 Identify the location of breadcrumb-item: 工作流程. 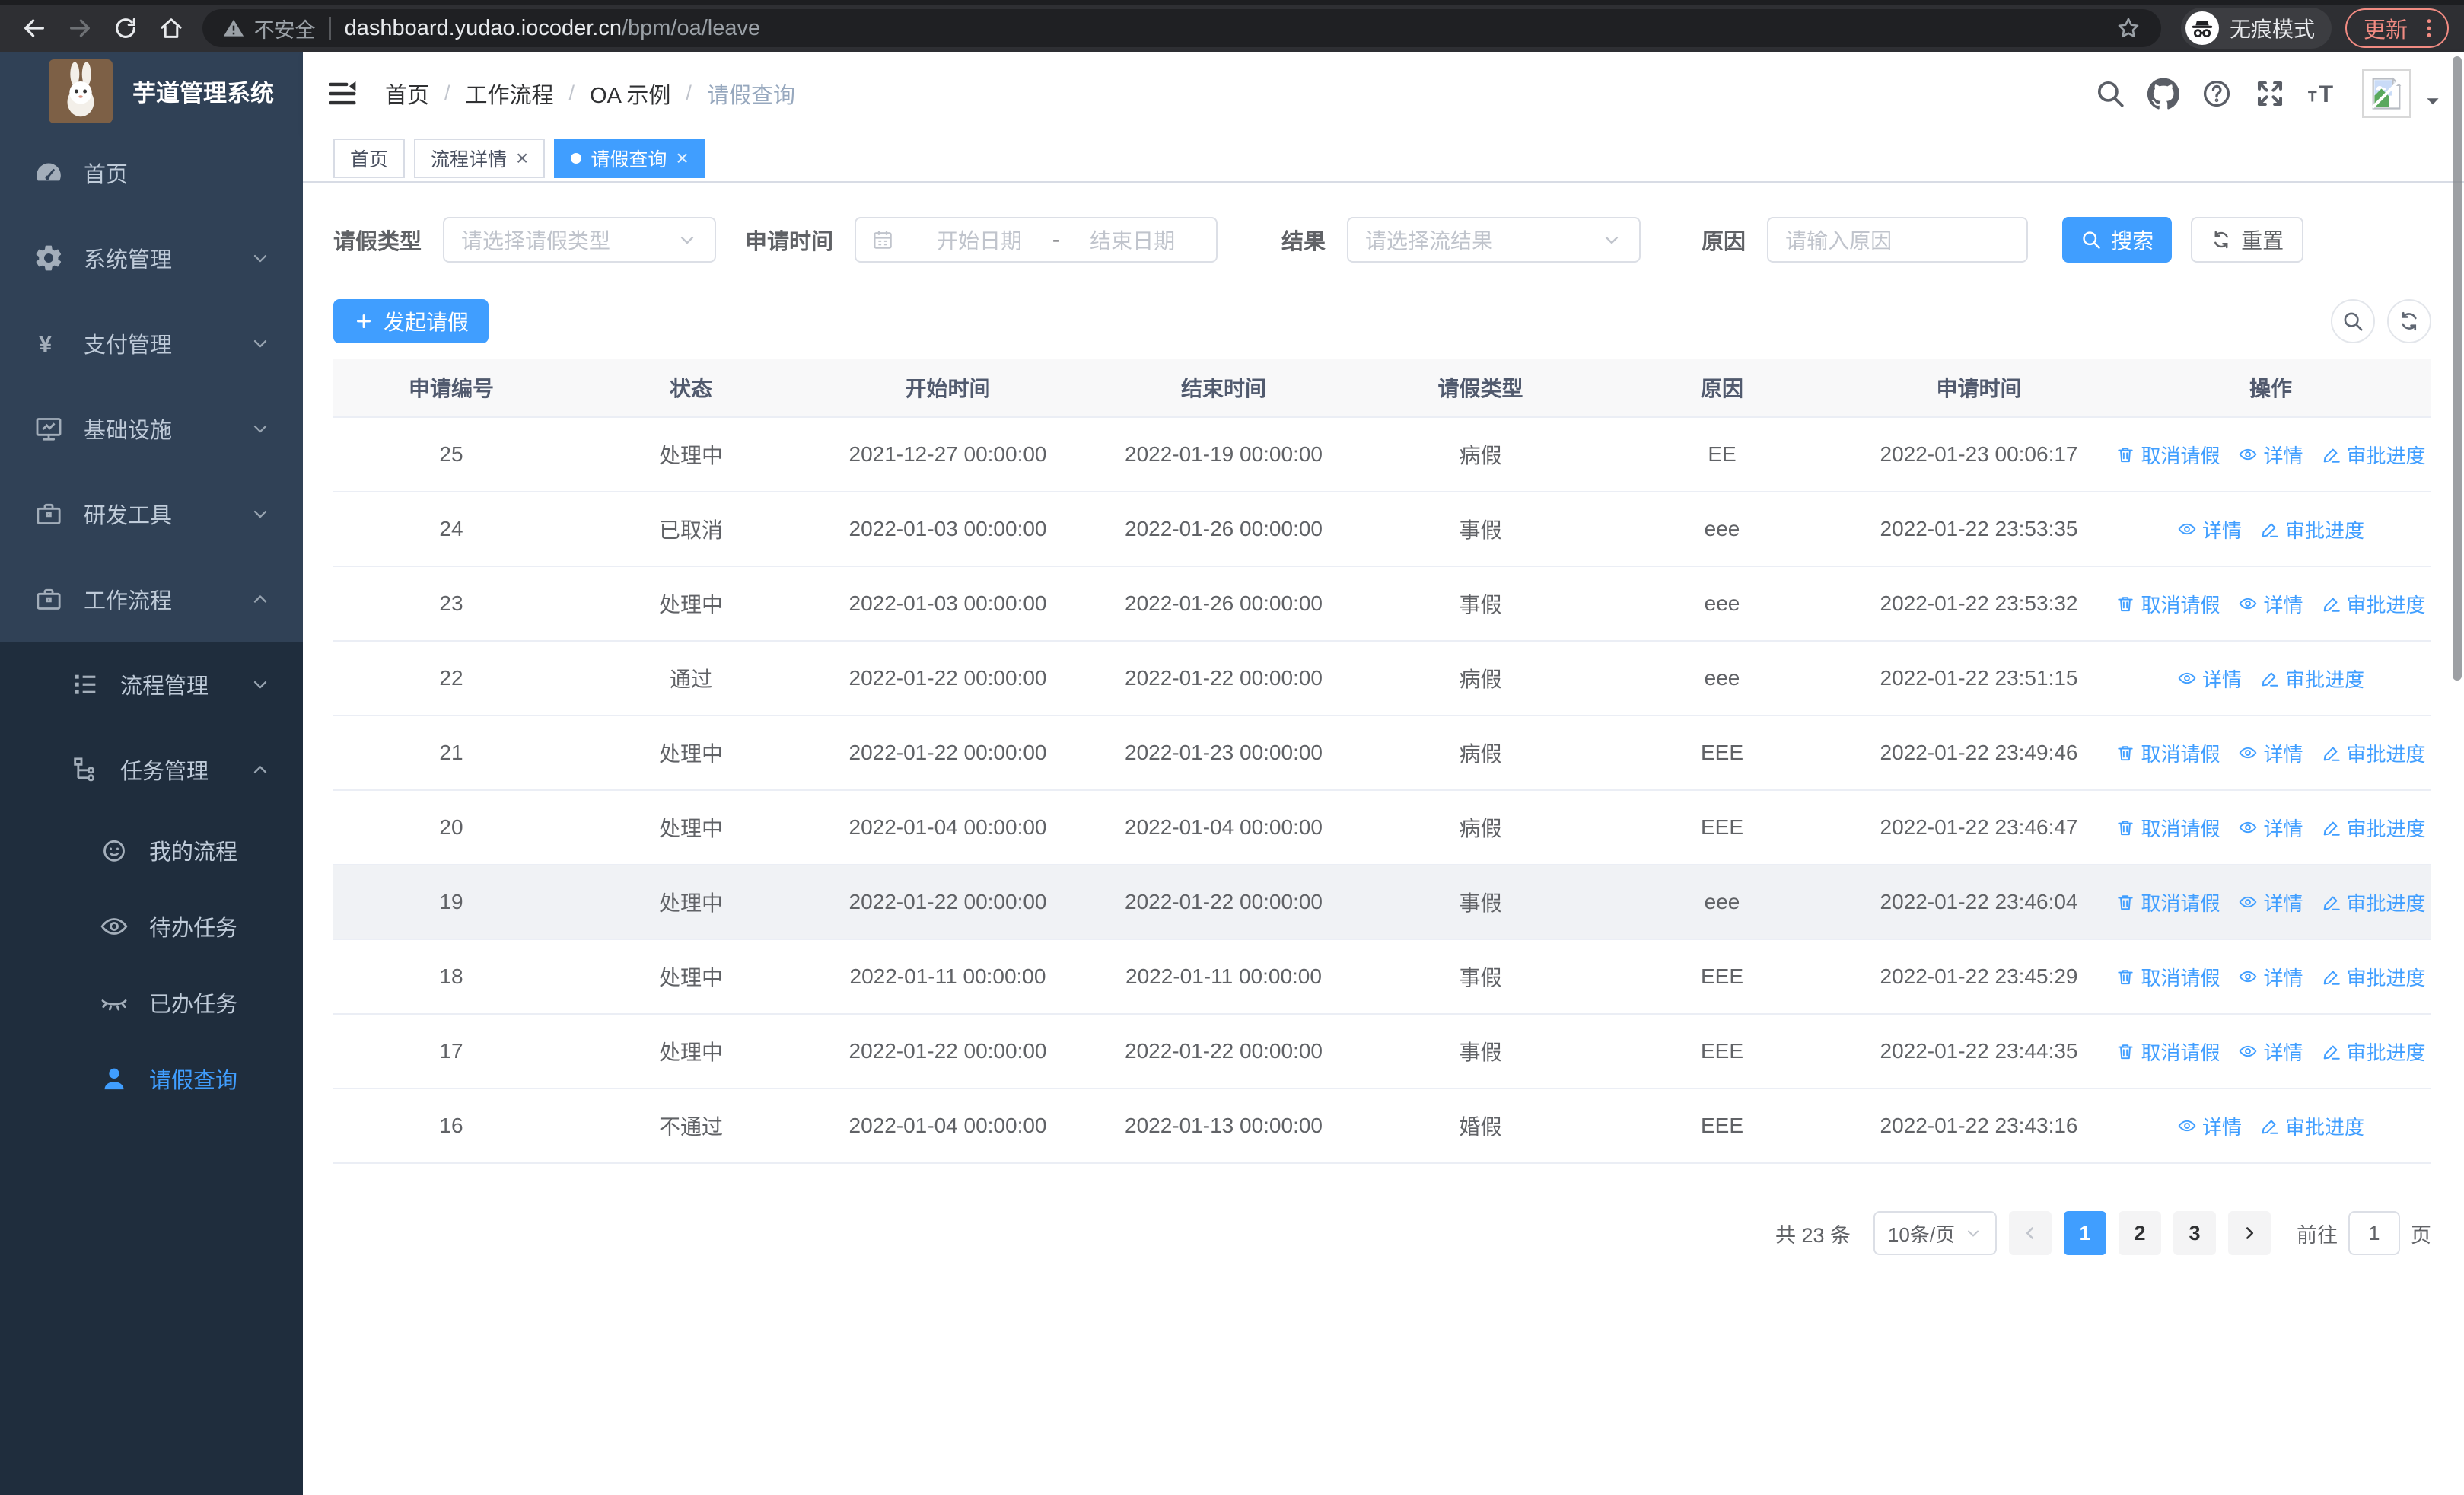
(510, 94).